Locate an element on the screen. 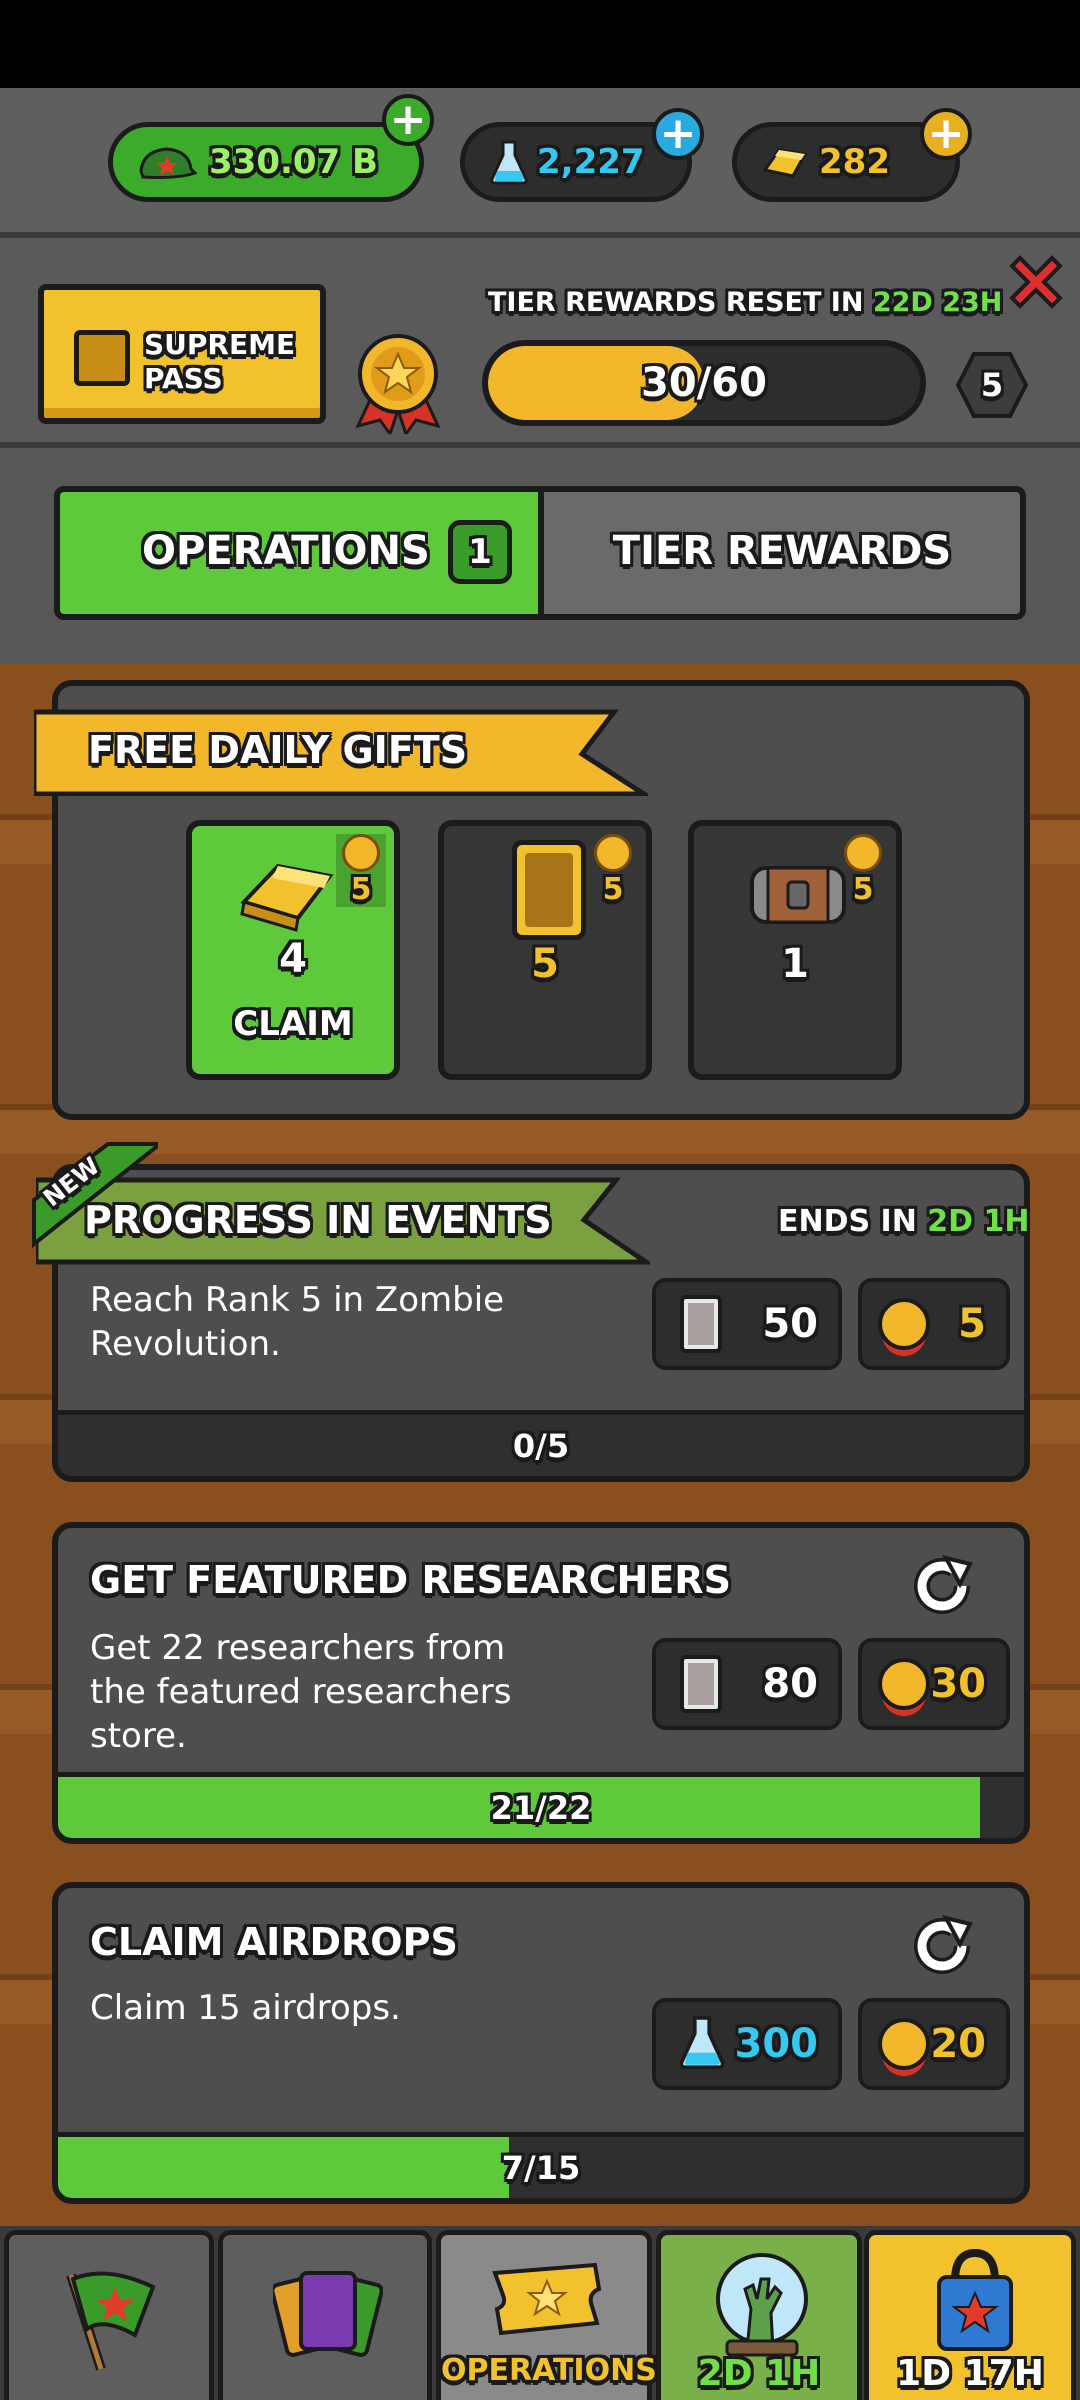 The image size is (1080, 2400). task-airdrops-title: CLAIM AIRDROPS is located at coordinates (274, 1942).